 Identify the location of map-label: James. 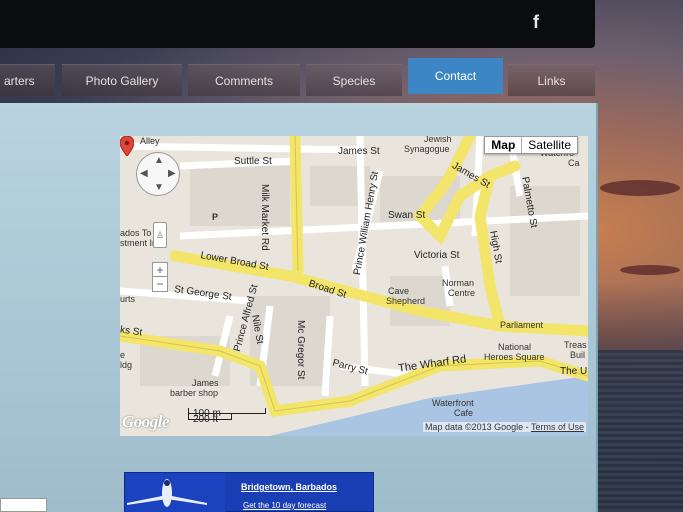
(205, 383).